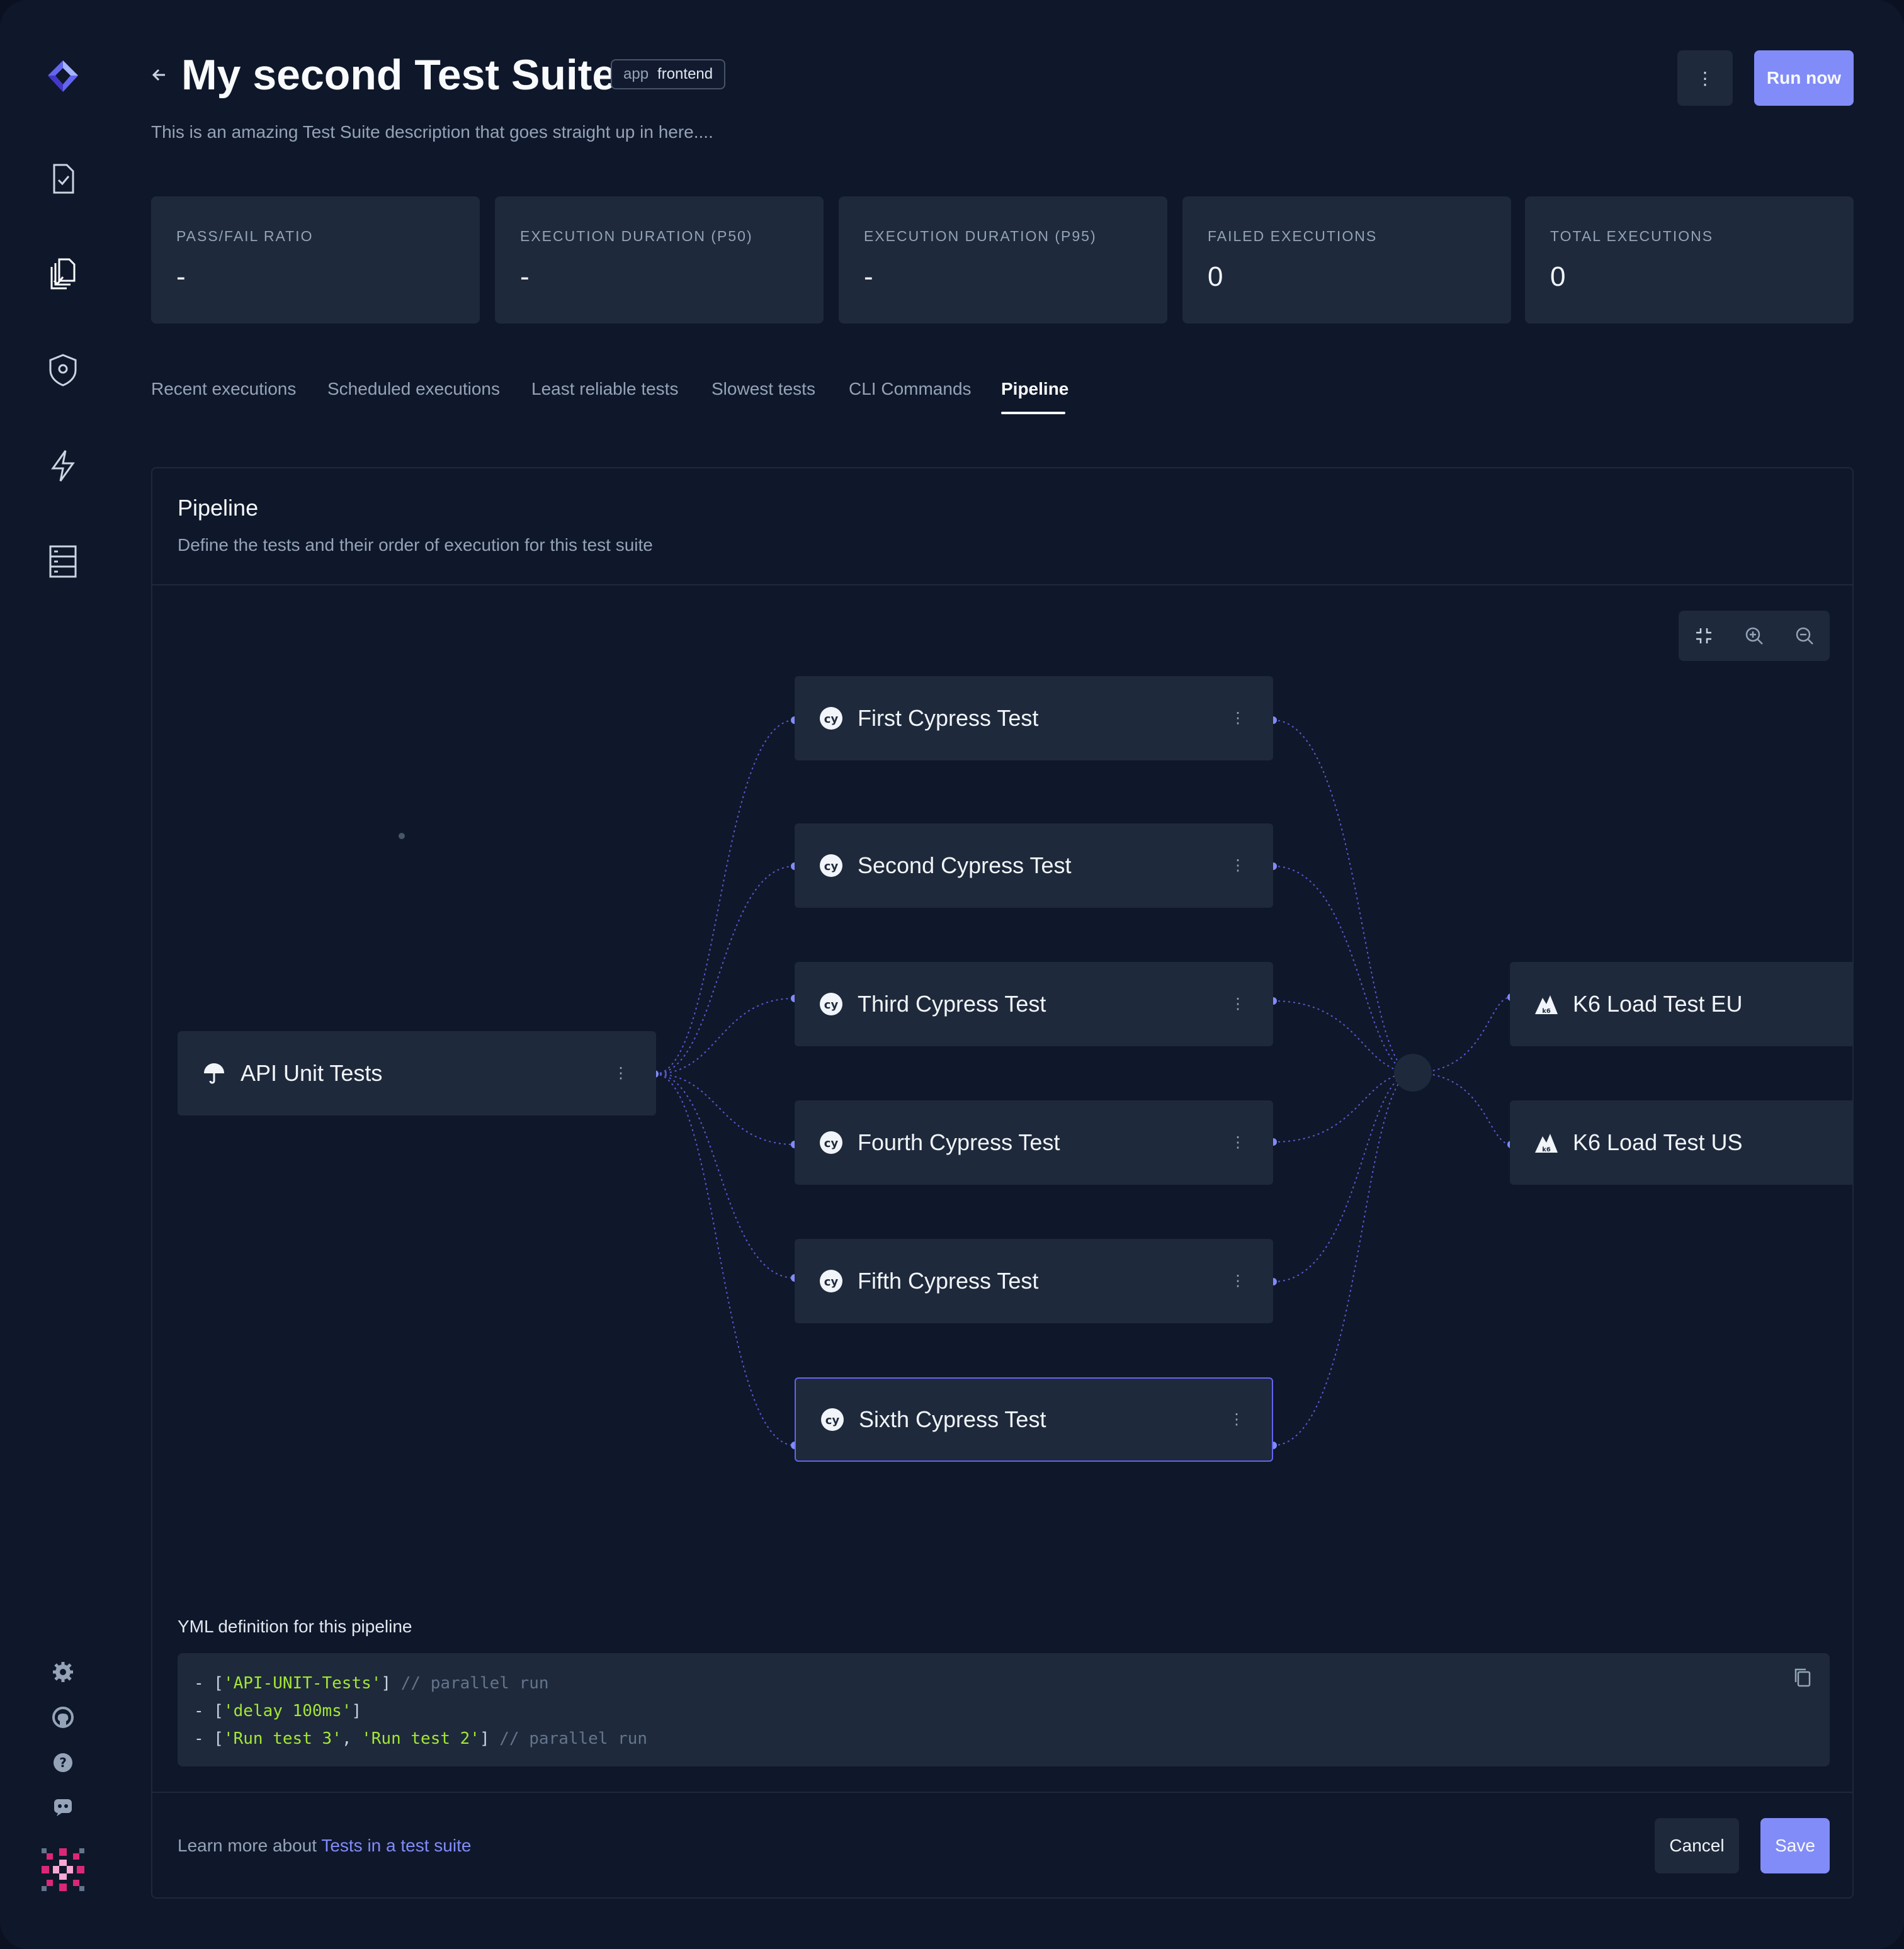 The height and width of the screenshot is (1949, 1904). What do you see at coordinates (1462, 1035) in the screenshot?
I see `edge-join-k6eu` at bounding box center [1462, 1035].